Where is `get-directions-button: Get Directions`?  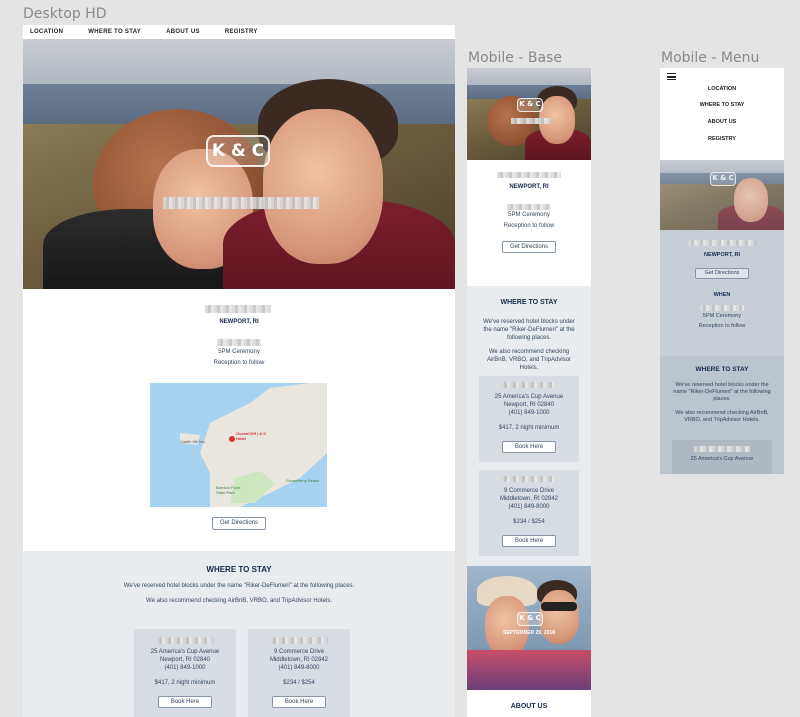
get-directions-button: Get Directions is located at coordinates (239, 523).